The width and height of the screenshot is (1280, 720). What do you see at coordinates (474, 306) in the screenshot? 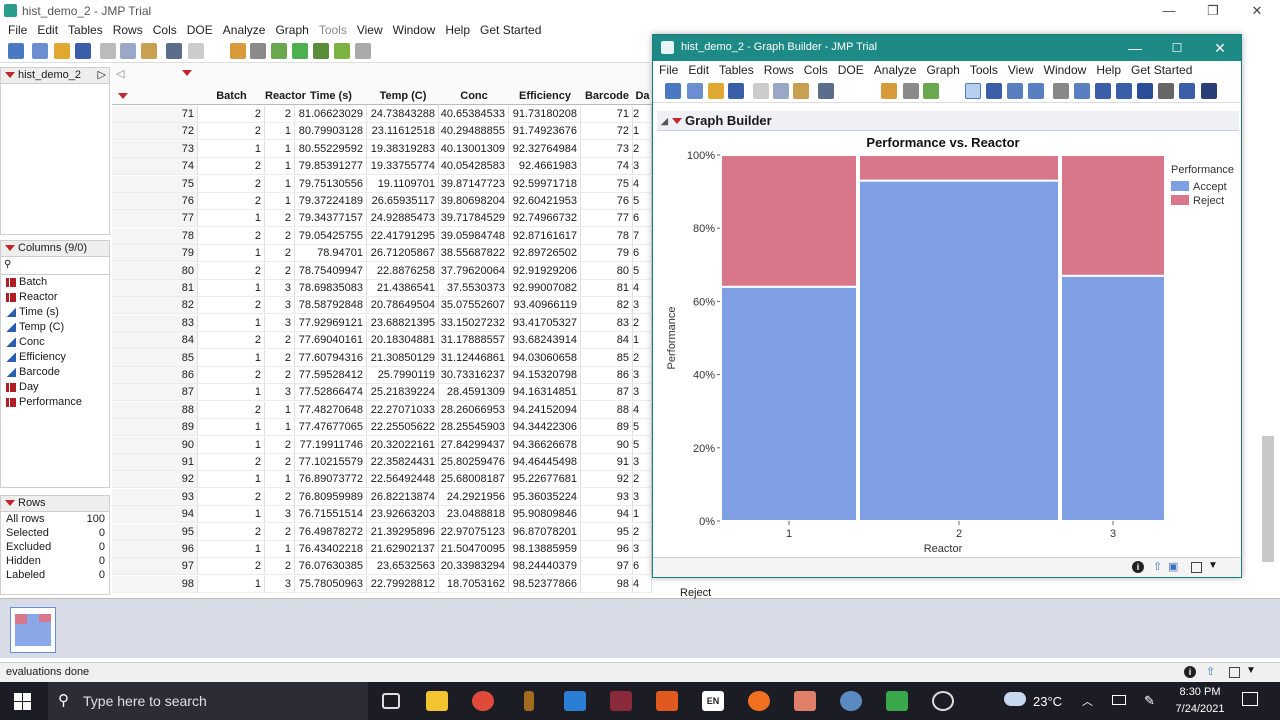
I see `table-cell: 35.07552607` at bounding box center [474, 306].